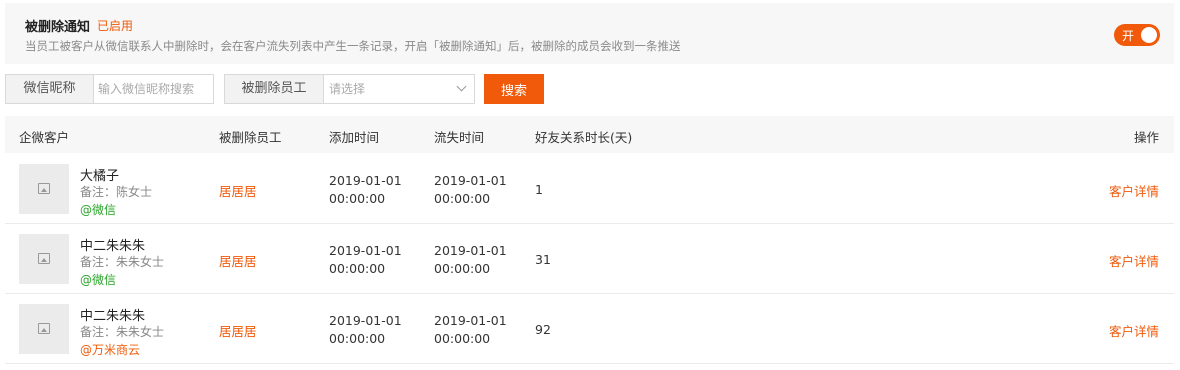 The image size is (1180, 370). Describe the element at coordinates (274, 89) in the screenshot. I see `employee-label: 被删除员工` at that location.